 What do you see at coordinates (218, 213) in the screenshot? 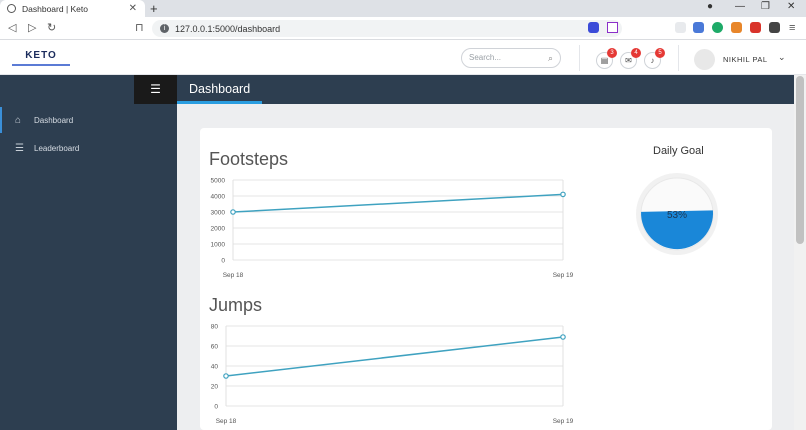
I see `footsteps-y-tick-label: 3000` at bounding box center [218, 213].